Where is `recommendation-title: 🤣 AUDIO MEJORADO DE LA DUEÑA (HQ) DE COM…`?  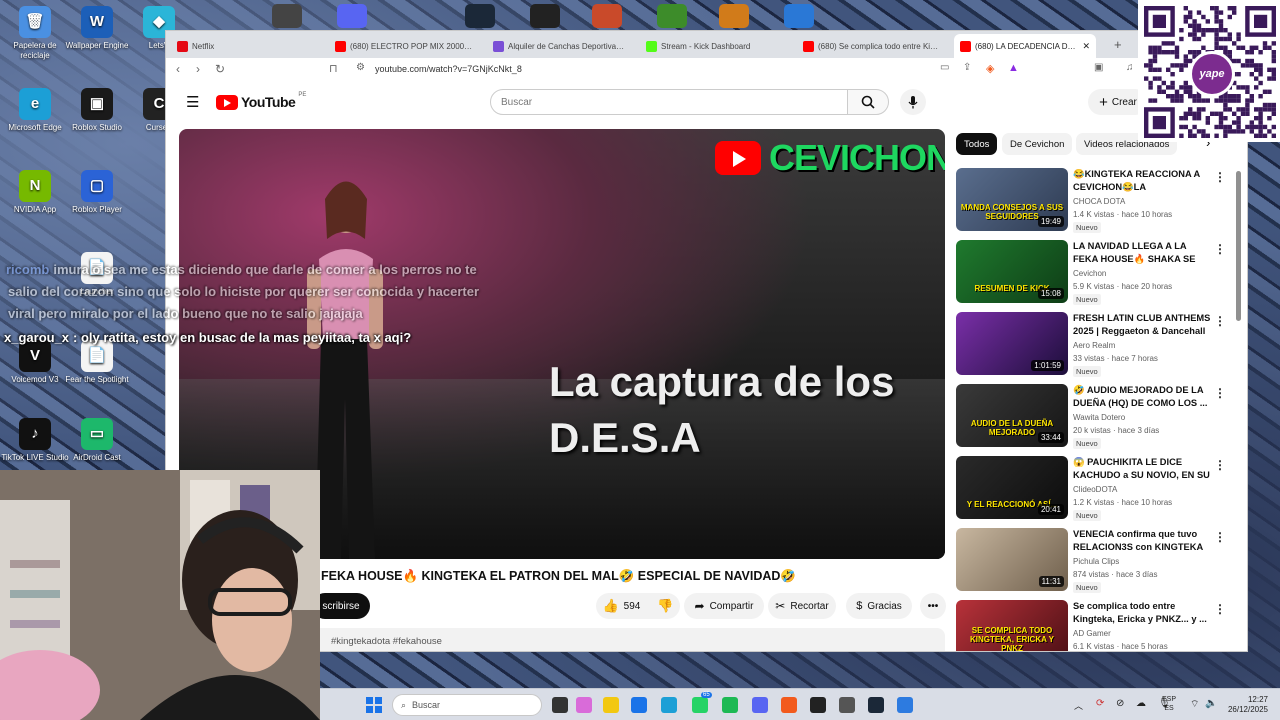
recommendation-title: 🤣 AUDIO MEJORADO DE LA DUEÑA (HQ) DE COM… is located at coordinates (1142, 397).